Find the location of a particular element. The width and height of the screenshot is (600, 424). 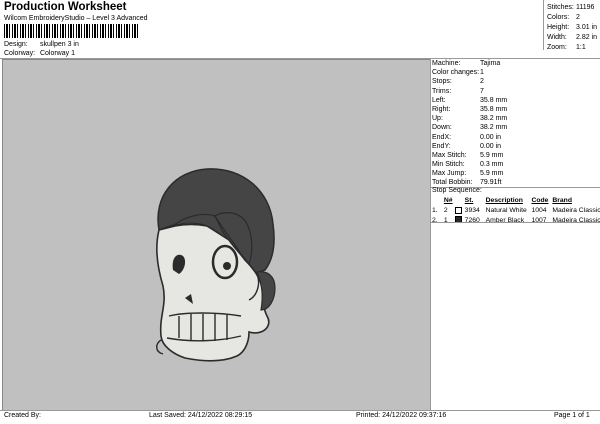

header-brand: Brand is located at coordinates (562, 200).